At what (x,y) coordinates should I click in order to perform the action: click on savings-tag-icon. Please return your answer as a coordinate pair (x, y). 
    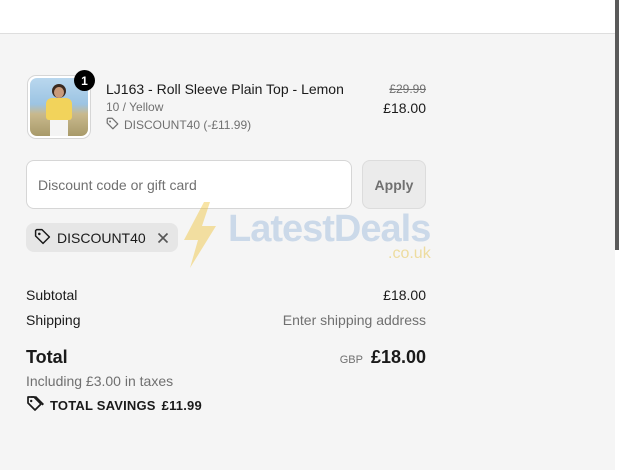
    Looking at the image, I should click on (35, 405).